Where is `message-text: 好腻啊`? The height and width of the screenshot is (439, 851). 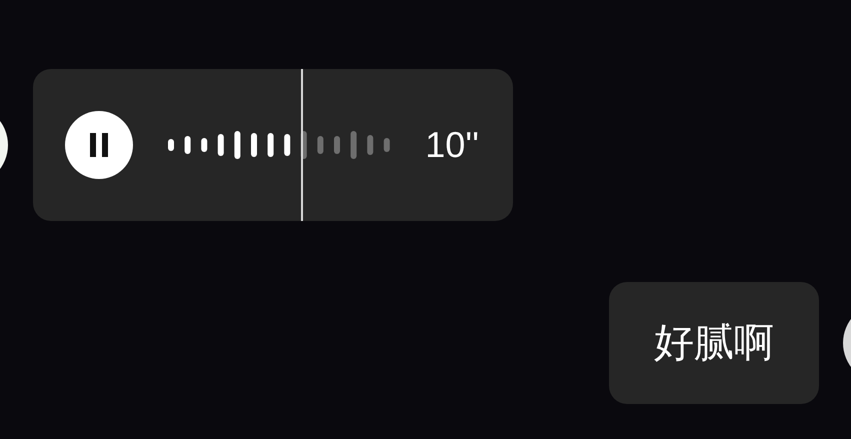
message-text: 好腻啊 is located at coordinates (714, 343).